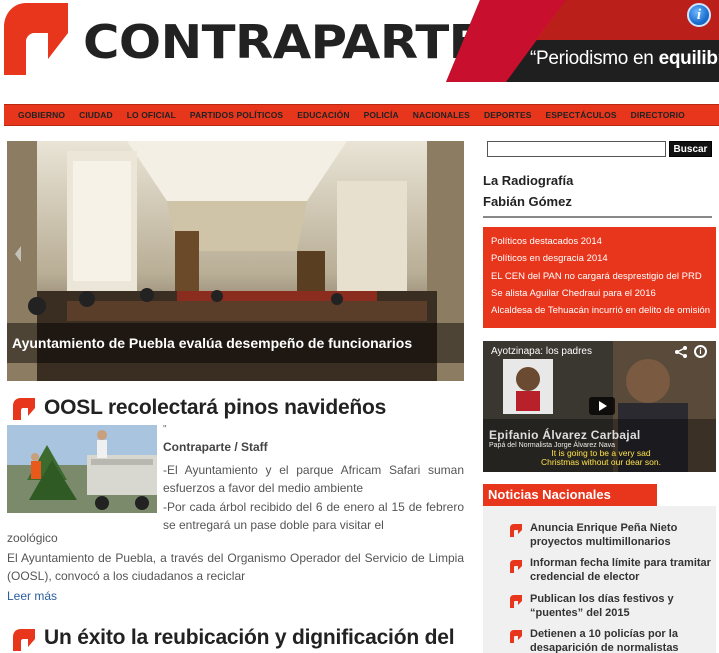  Describe the element at coordinates (441, 115) in the screenshot. I see `nav-item-nacionales: NACIONALES` at that location.